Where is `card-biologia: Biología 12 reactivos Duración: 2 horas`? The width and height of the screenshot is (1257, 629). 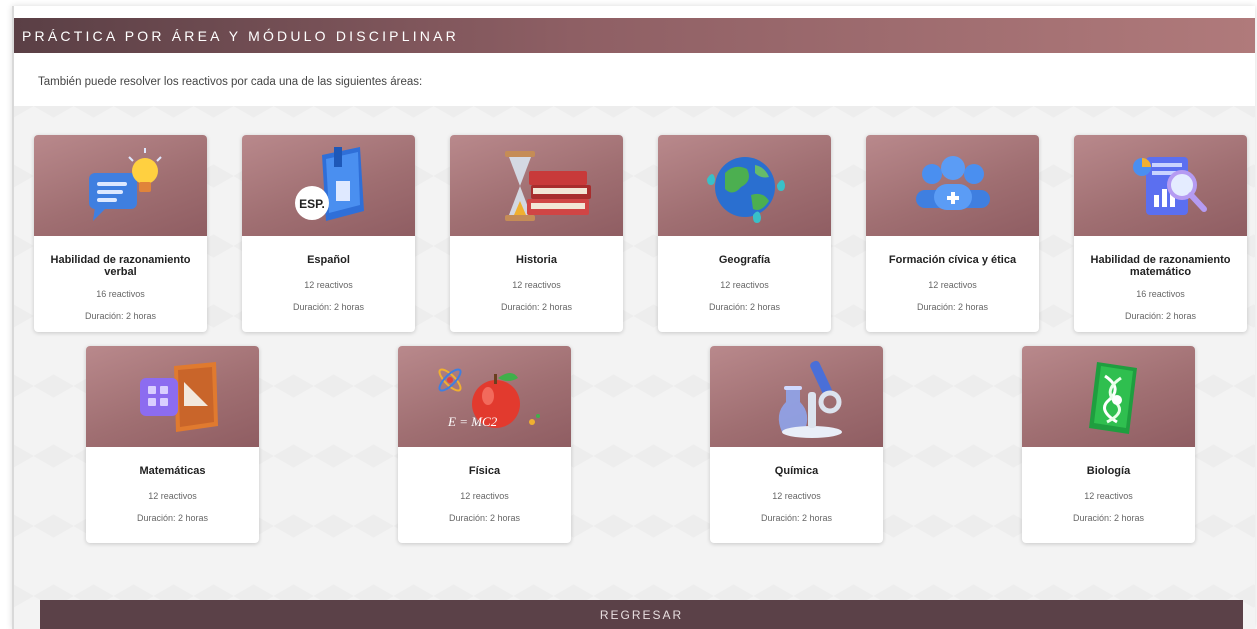 card-biologia: Biología 12 reactivos Duración: 2 horas is located at coordinates (1108, 444).